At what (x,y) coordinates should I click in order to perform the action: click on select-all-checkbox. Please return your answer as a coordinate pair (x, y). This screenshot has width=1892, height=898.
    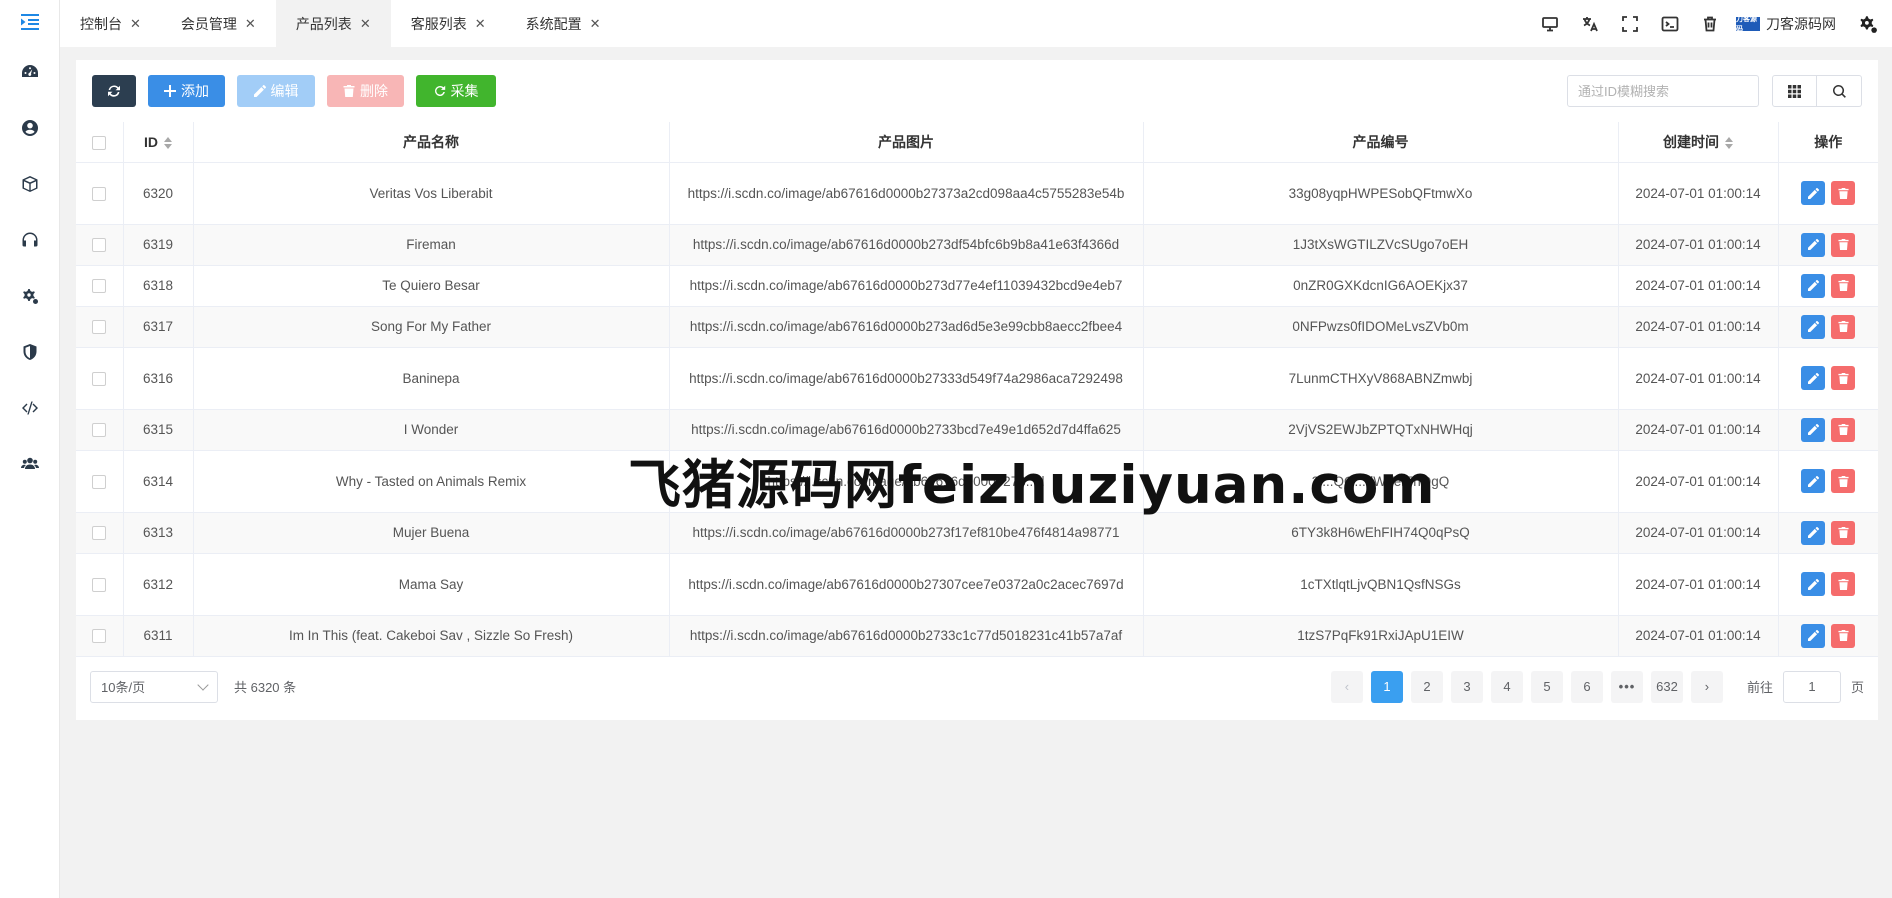
    Looking at the image, I should click on (99, 142).